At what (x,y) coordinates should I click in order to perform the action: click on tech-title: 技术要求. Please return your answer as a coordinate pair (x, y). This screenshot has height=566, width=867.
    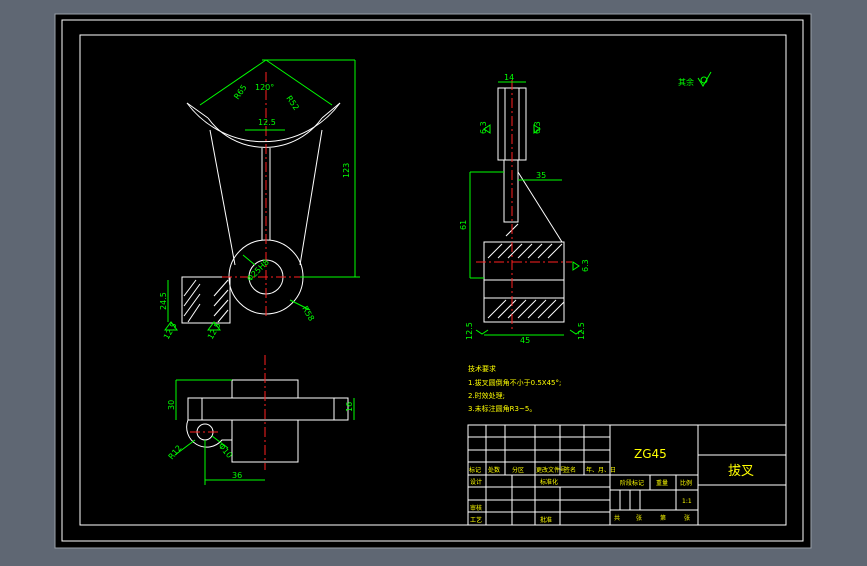
    Looking at the image, I should click on (482, 368).